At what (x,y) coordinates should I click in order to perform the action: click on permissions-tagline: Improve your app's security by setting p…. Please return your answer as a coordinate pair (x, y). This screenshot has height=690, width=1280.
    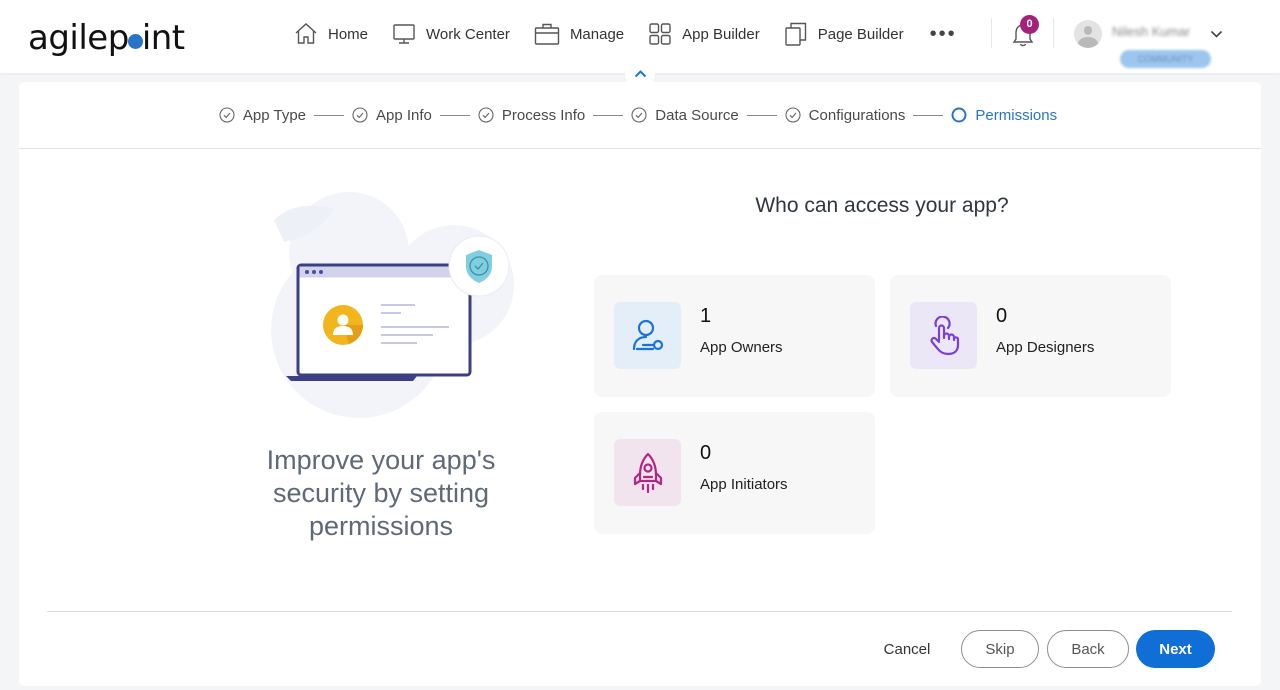
    Looking at the image, I should click on (381, 493).